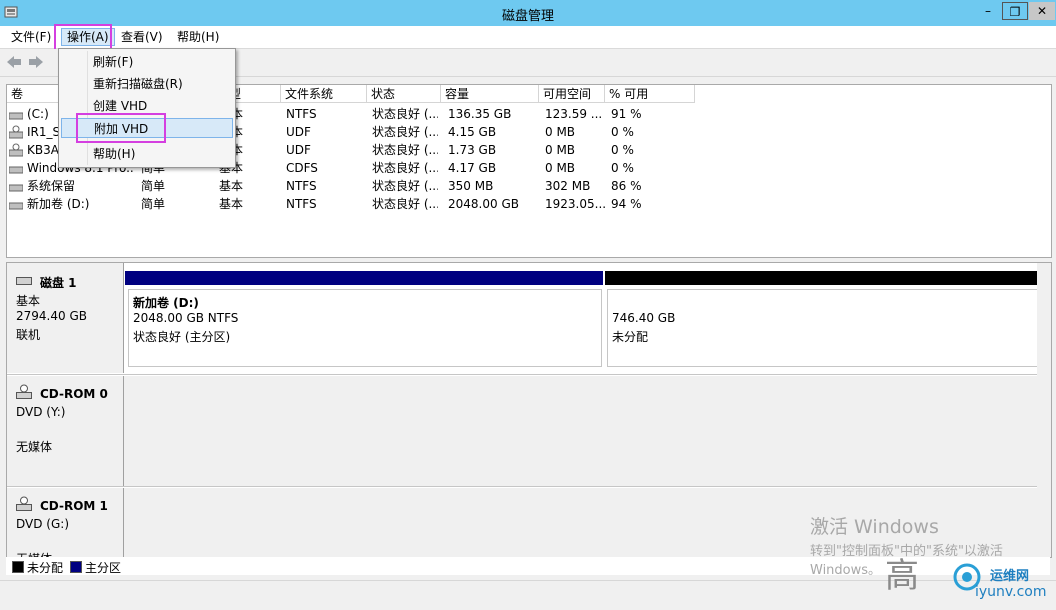 The image size is (1056, 610). Describe the element at coordinates (34, 447) in the screenshot. I see `disk-media-status: 无媒体` at that location.